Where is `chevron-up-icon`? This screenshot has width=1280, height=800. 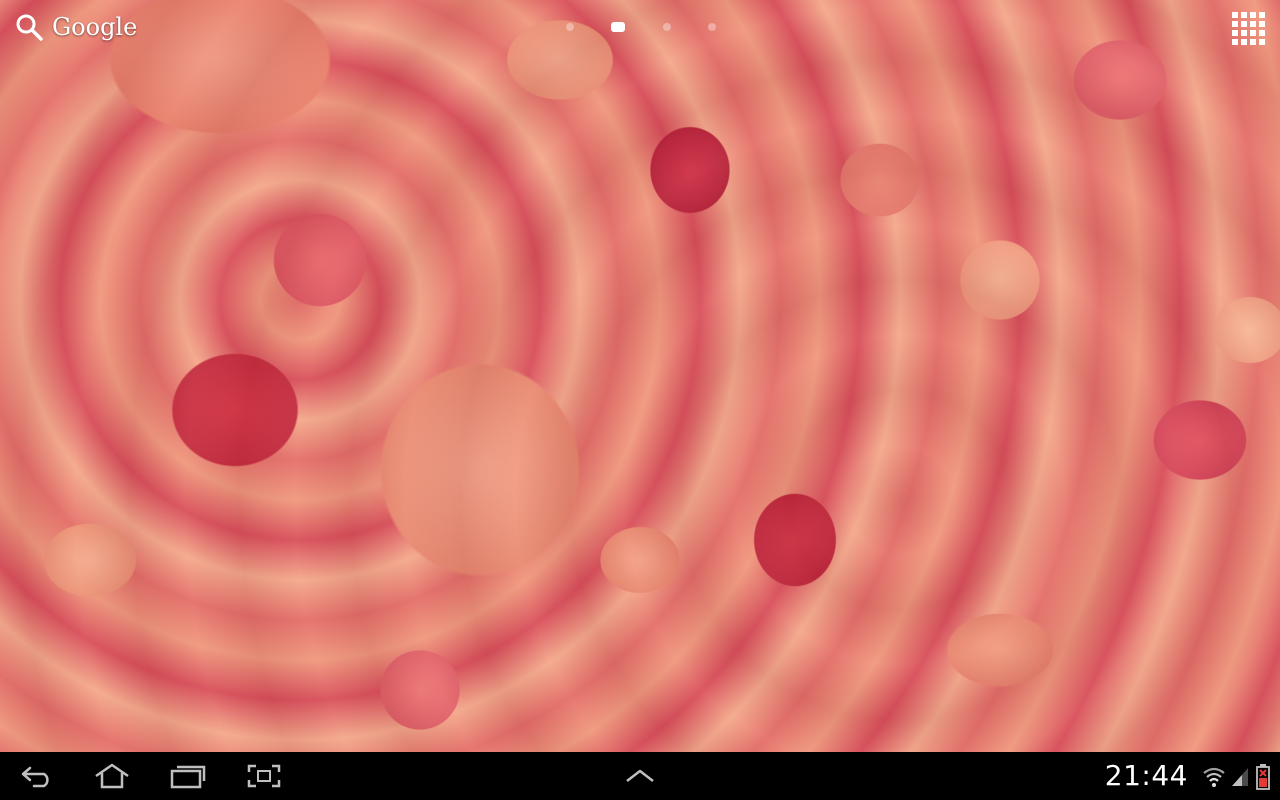 chevron-up-icon is located at coordinates (640, 775).